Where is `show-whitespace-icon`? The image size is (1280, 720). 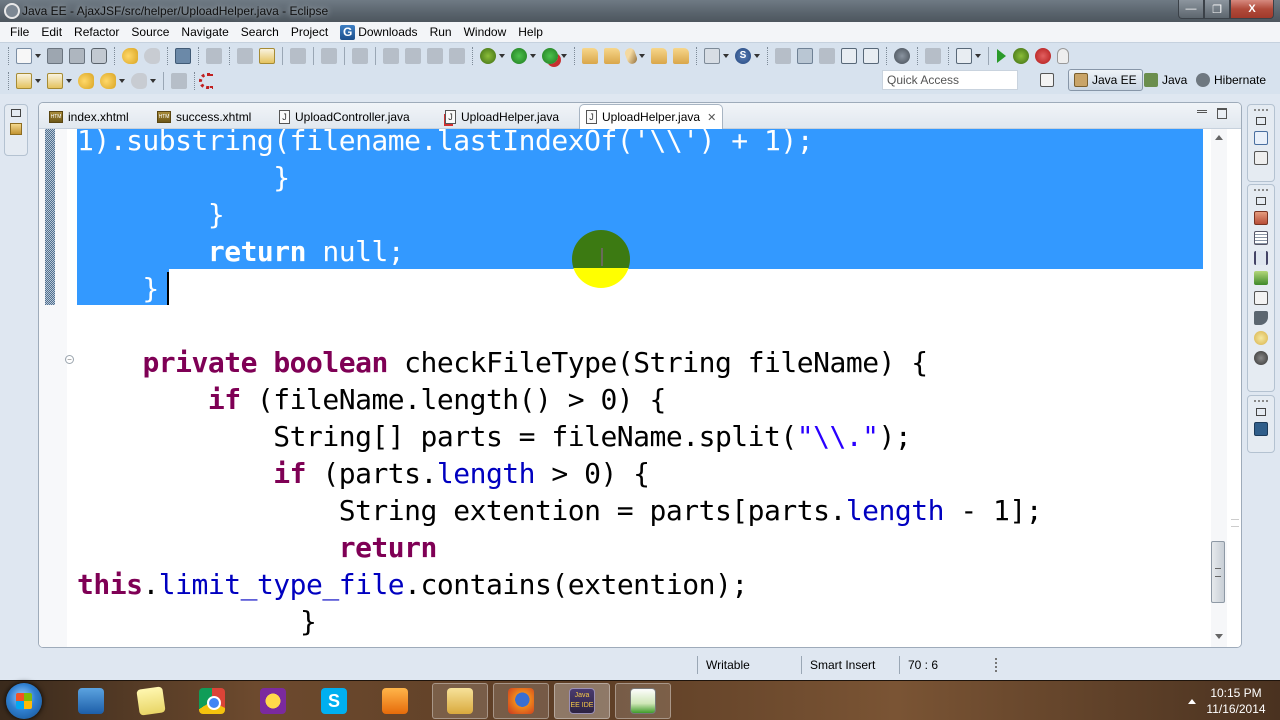 show-whitespace-icon is located at coordinates (849, 55).